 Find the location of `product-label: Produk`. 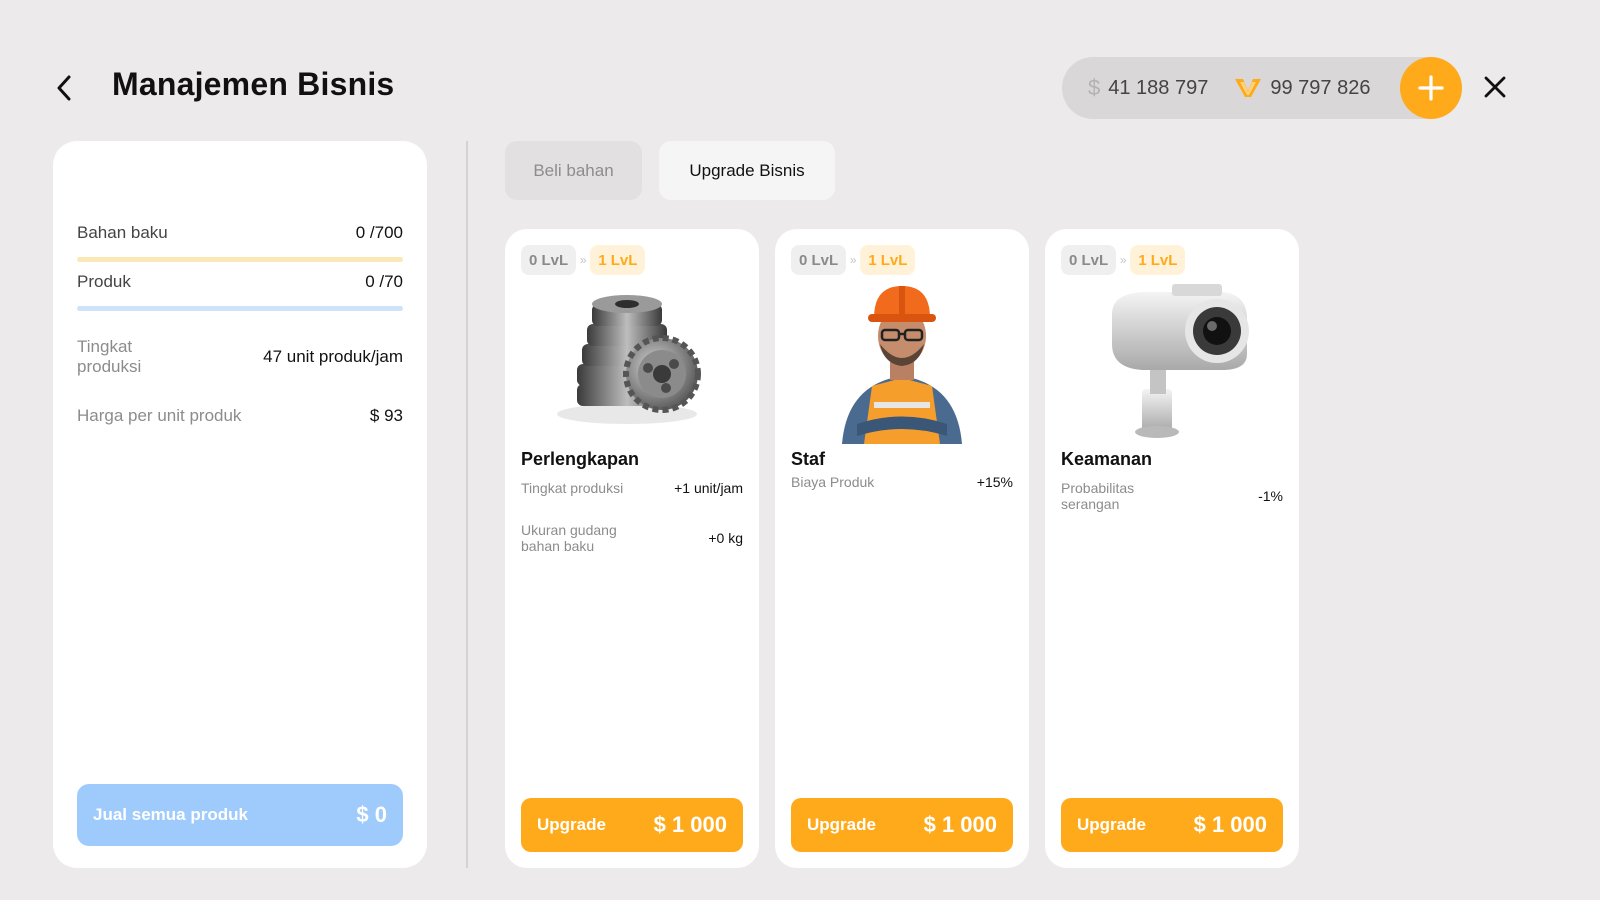

product-label: Produk is located at coordinates (104, 281).